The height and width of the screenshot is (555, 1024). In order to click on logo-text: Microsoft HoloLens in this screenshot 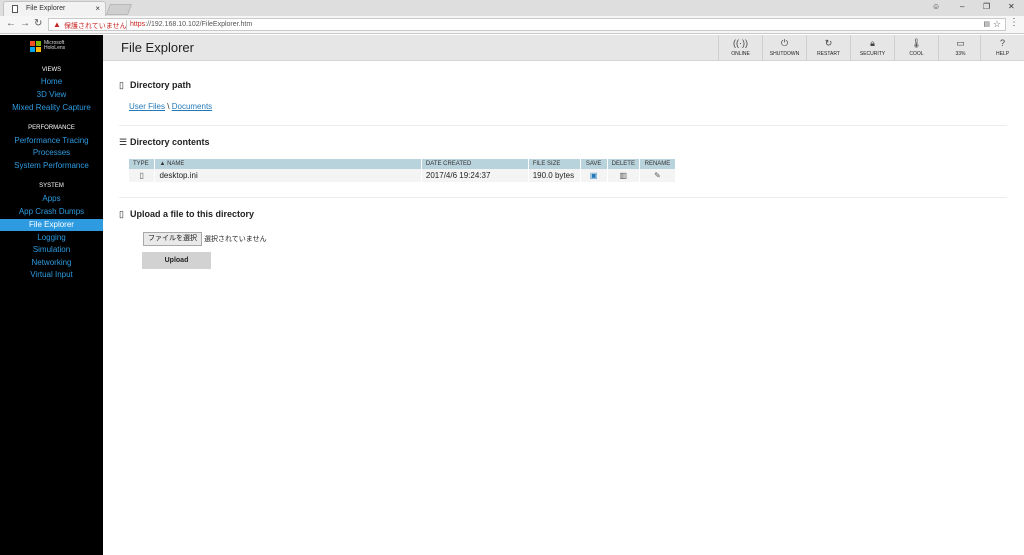, I will do `click(54, 46)`.